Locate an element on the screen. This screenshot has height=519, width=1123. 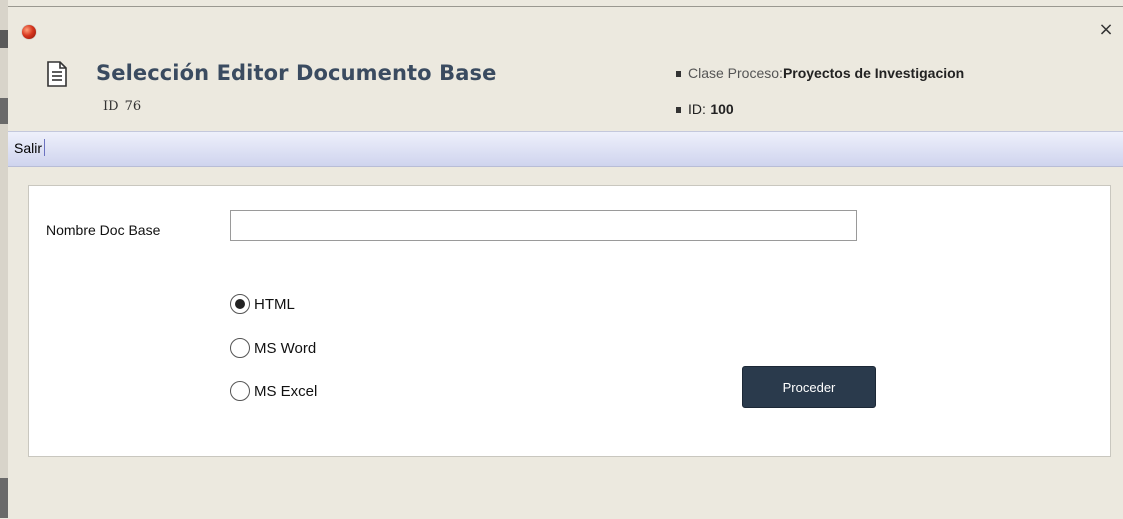
record-id-value: 76 is located at coordinates (133, 106).